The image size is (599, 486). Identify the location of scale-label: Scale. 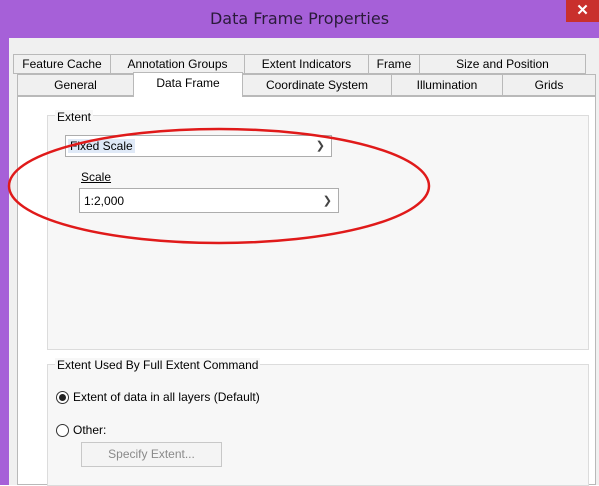
(96, 177).